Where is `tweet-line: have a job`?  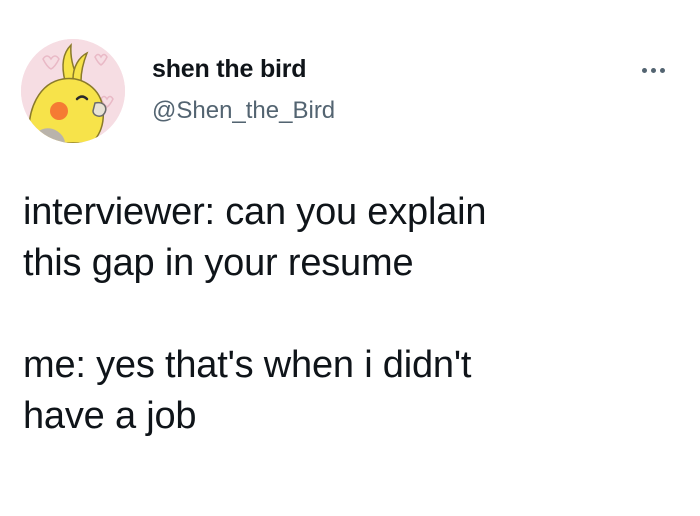
tweet-line: have a job is located at coordinates (110, 416).